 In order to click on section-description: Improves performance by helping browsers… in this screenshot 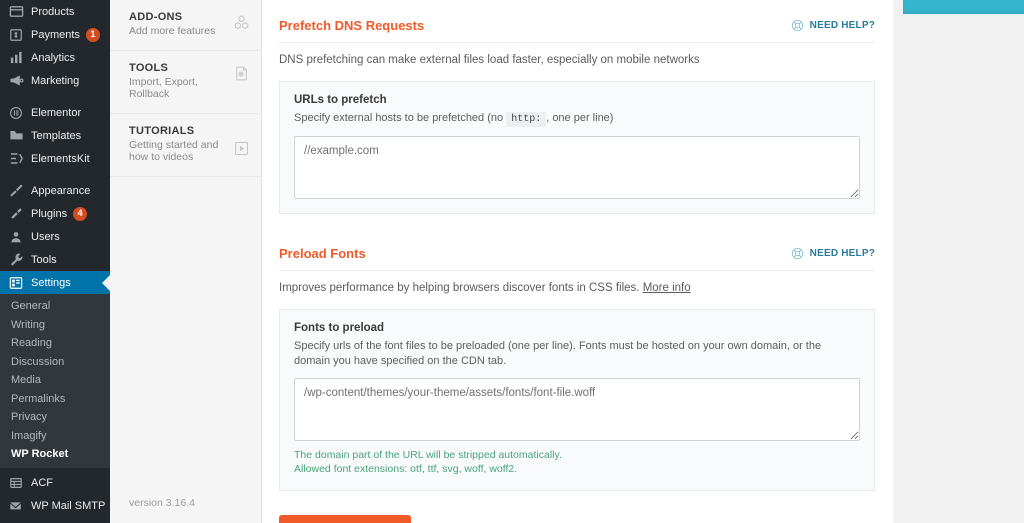, I will do `click(577, 290)`.